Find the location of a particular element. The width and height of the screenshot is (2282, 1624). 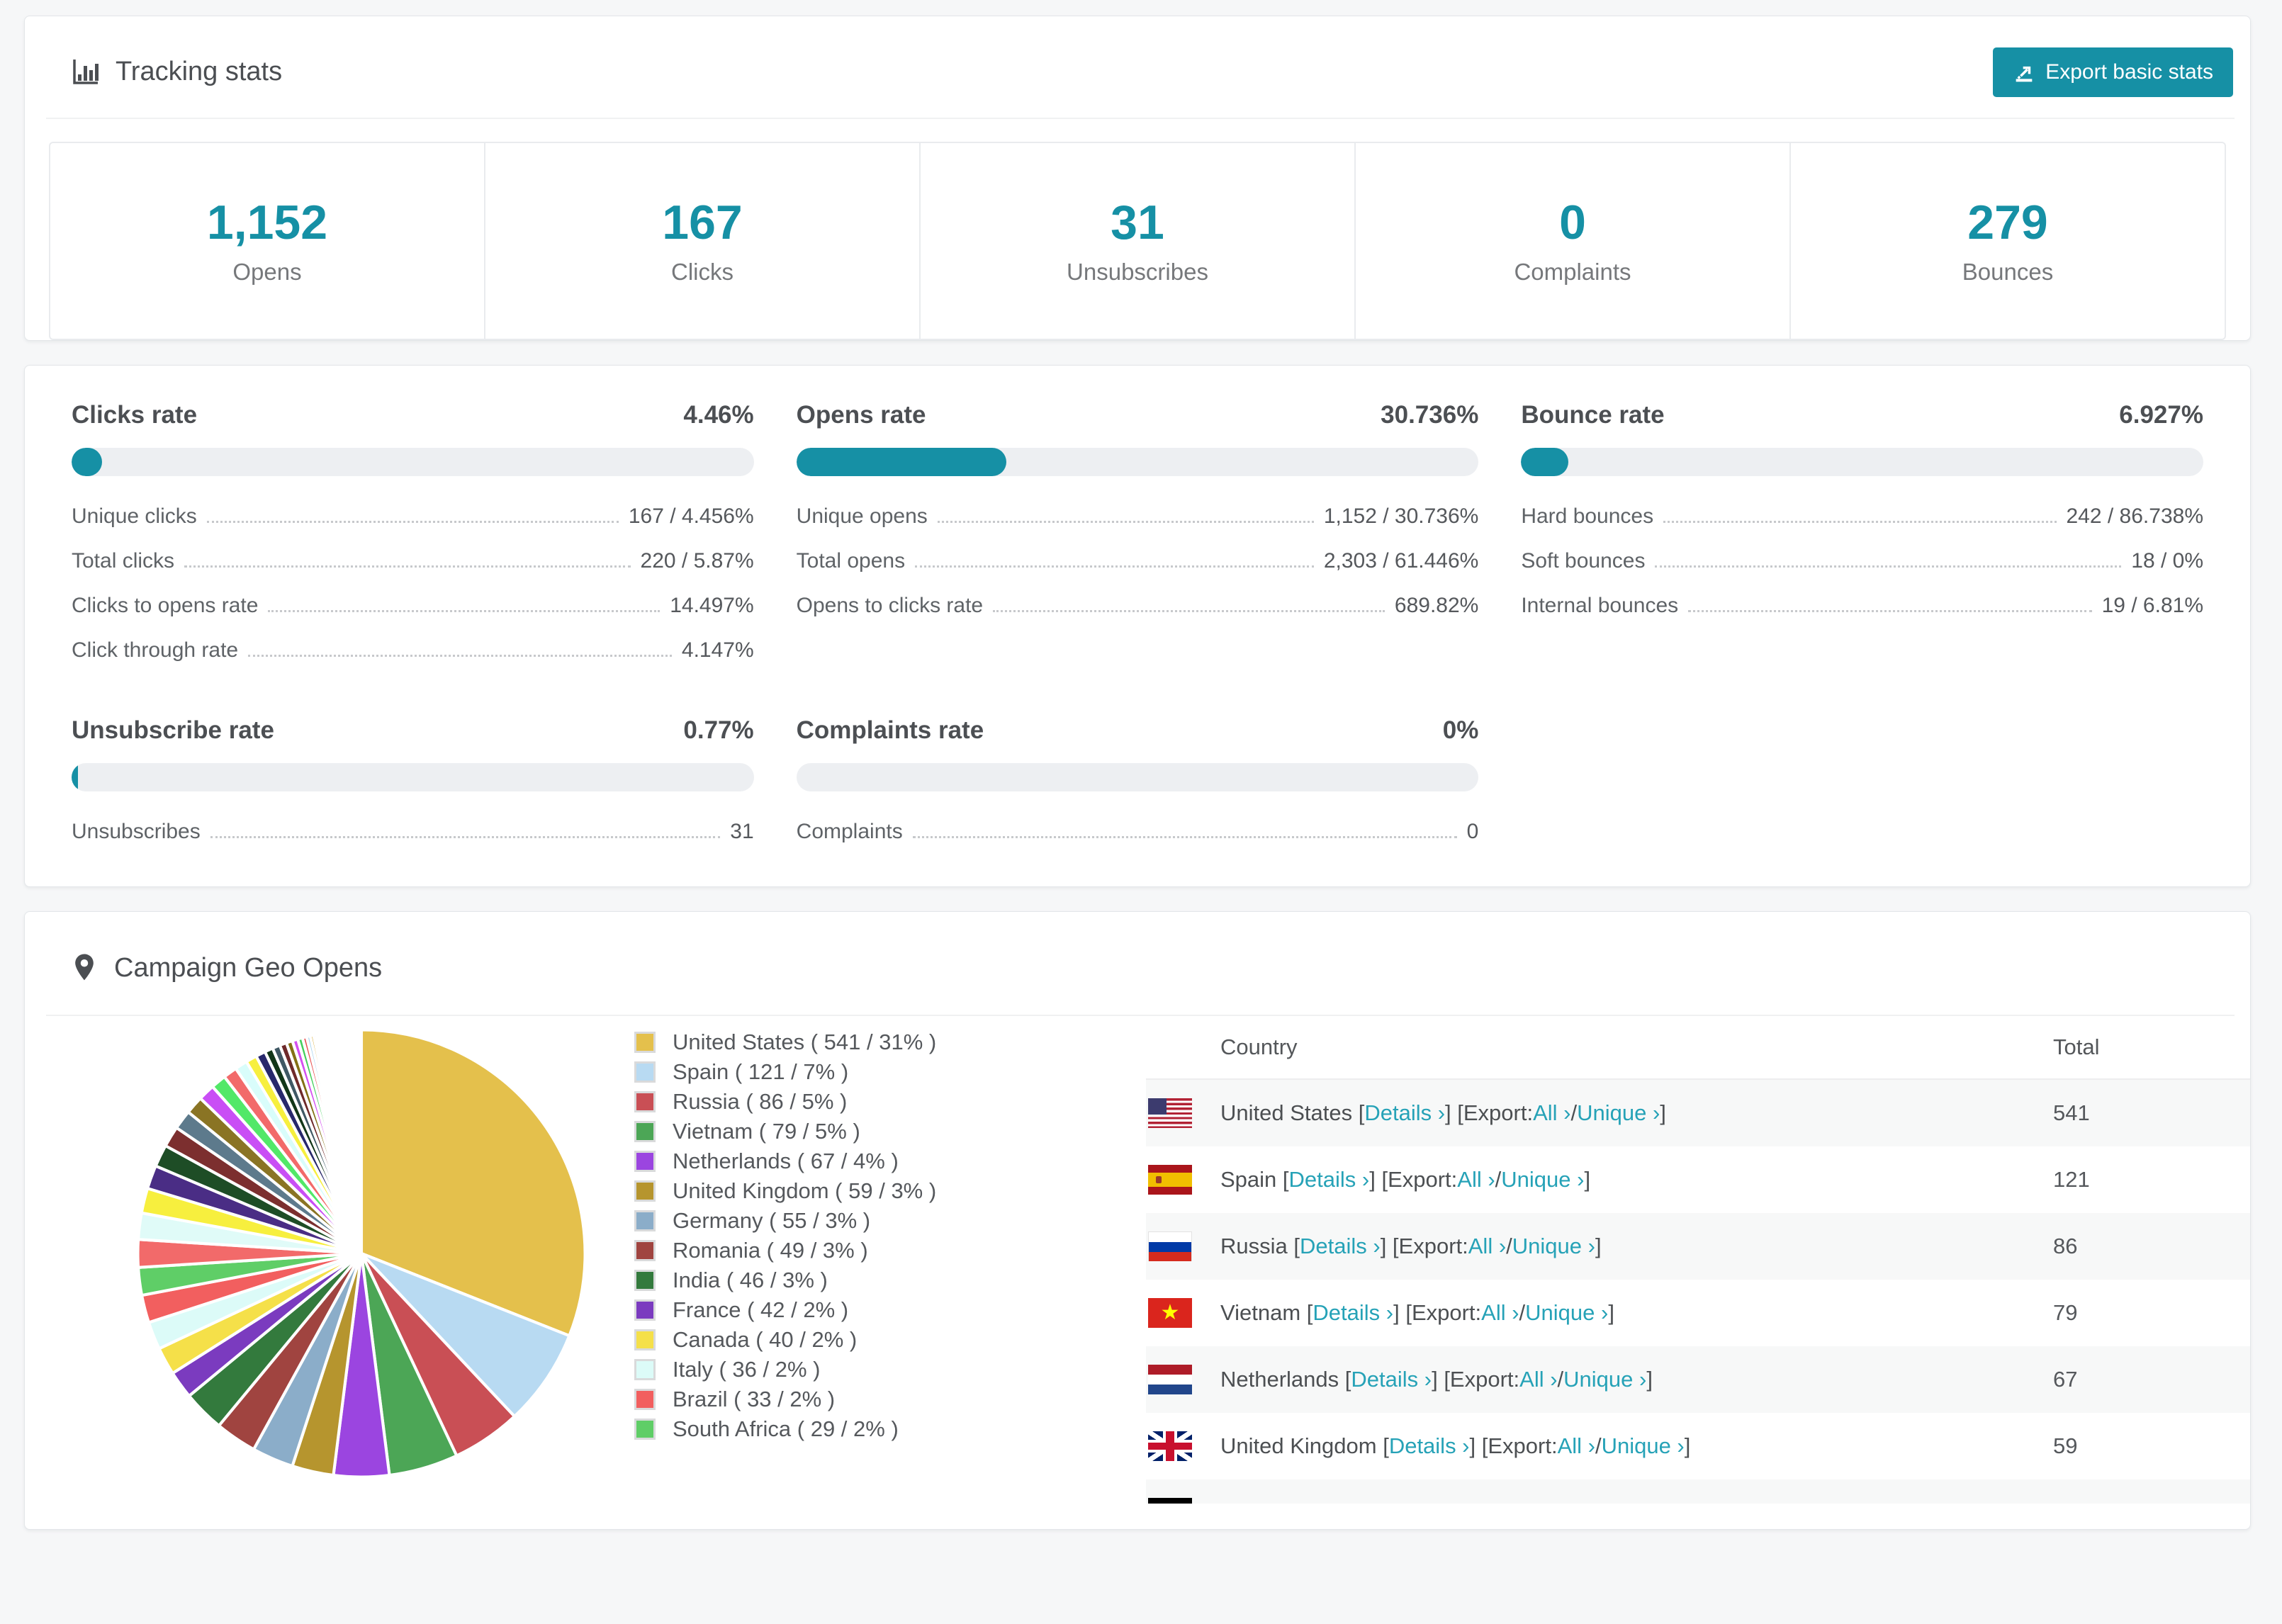

country-total: 59 is located at coordinates (2065, 1446).